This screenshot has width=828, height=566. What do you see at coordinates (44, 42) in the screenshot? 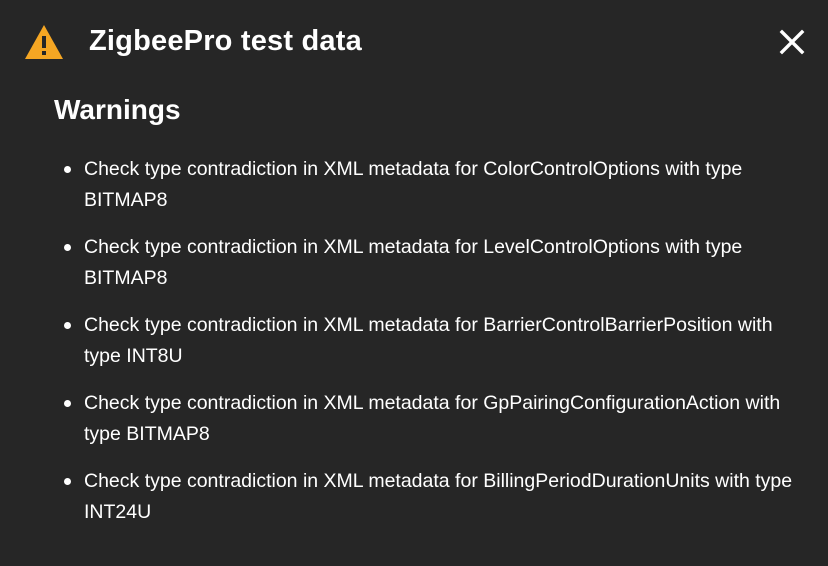
I see `warning-triangle-icon` at bounding box center [44, 42].